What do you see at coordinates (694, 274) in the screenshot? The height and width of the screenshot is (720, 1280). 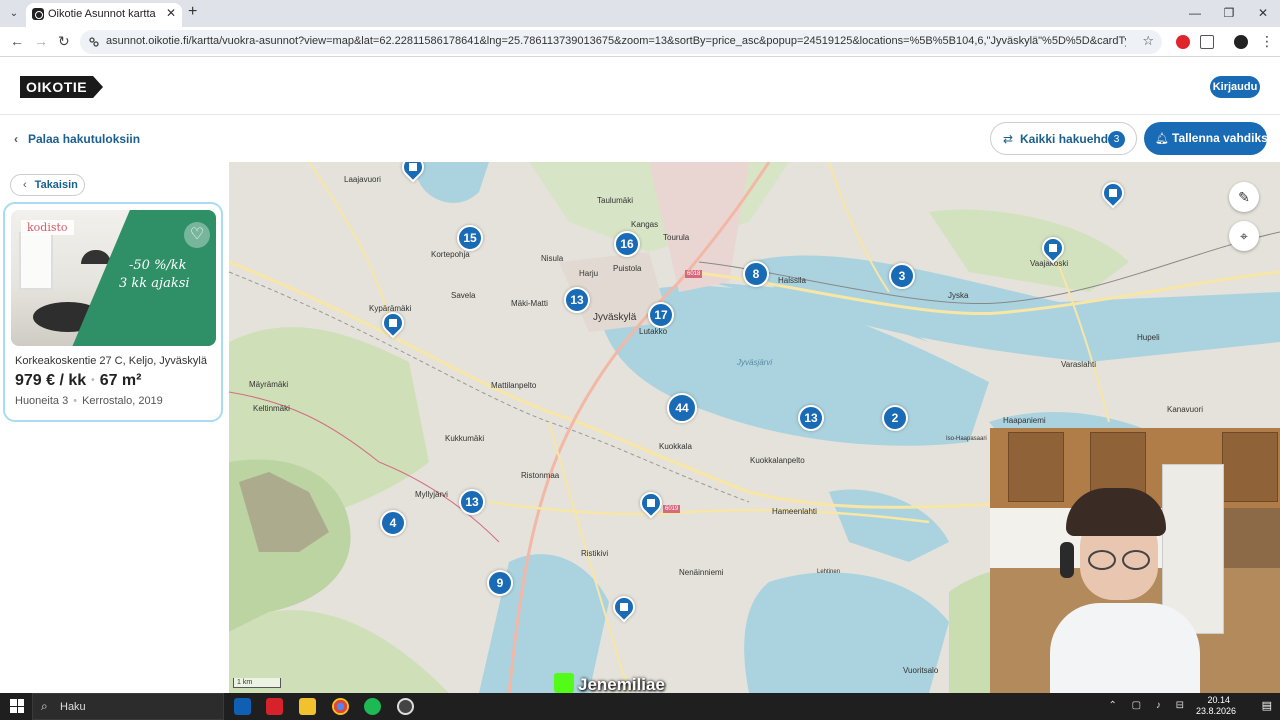 I see `route-number-badge: 6018` at bounding box center [694, 274].